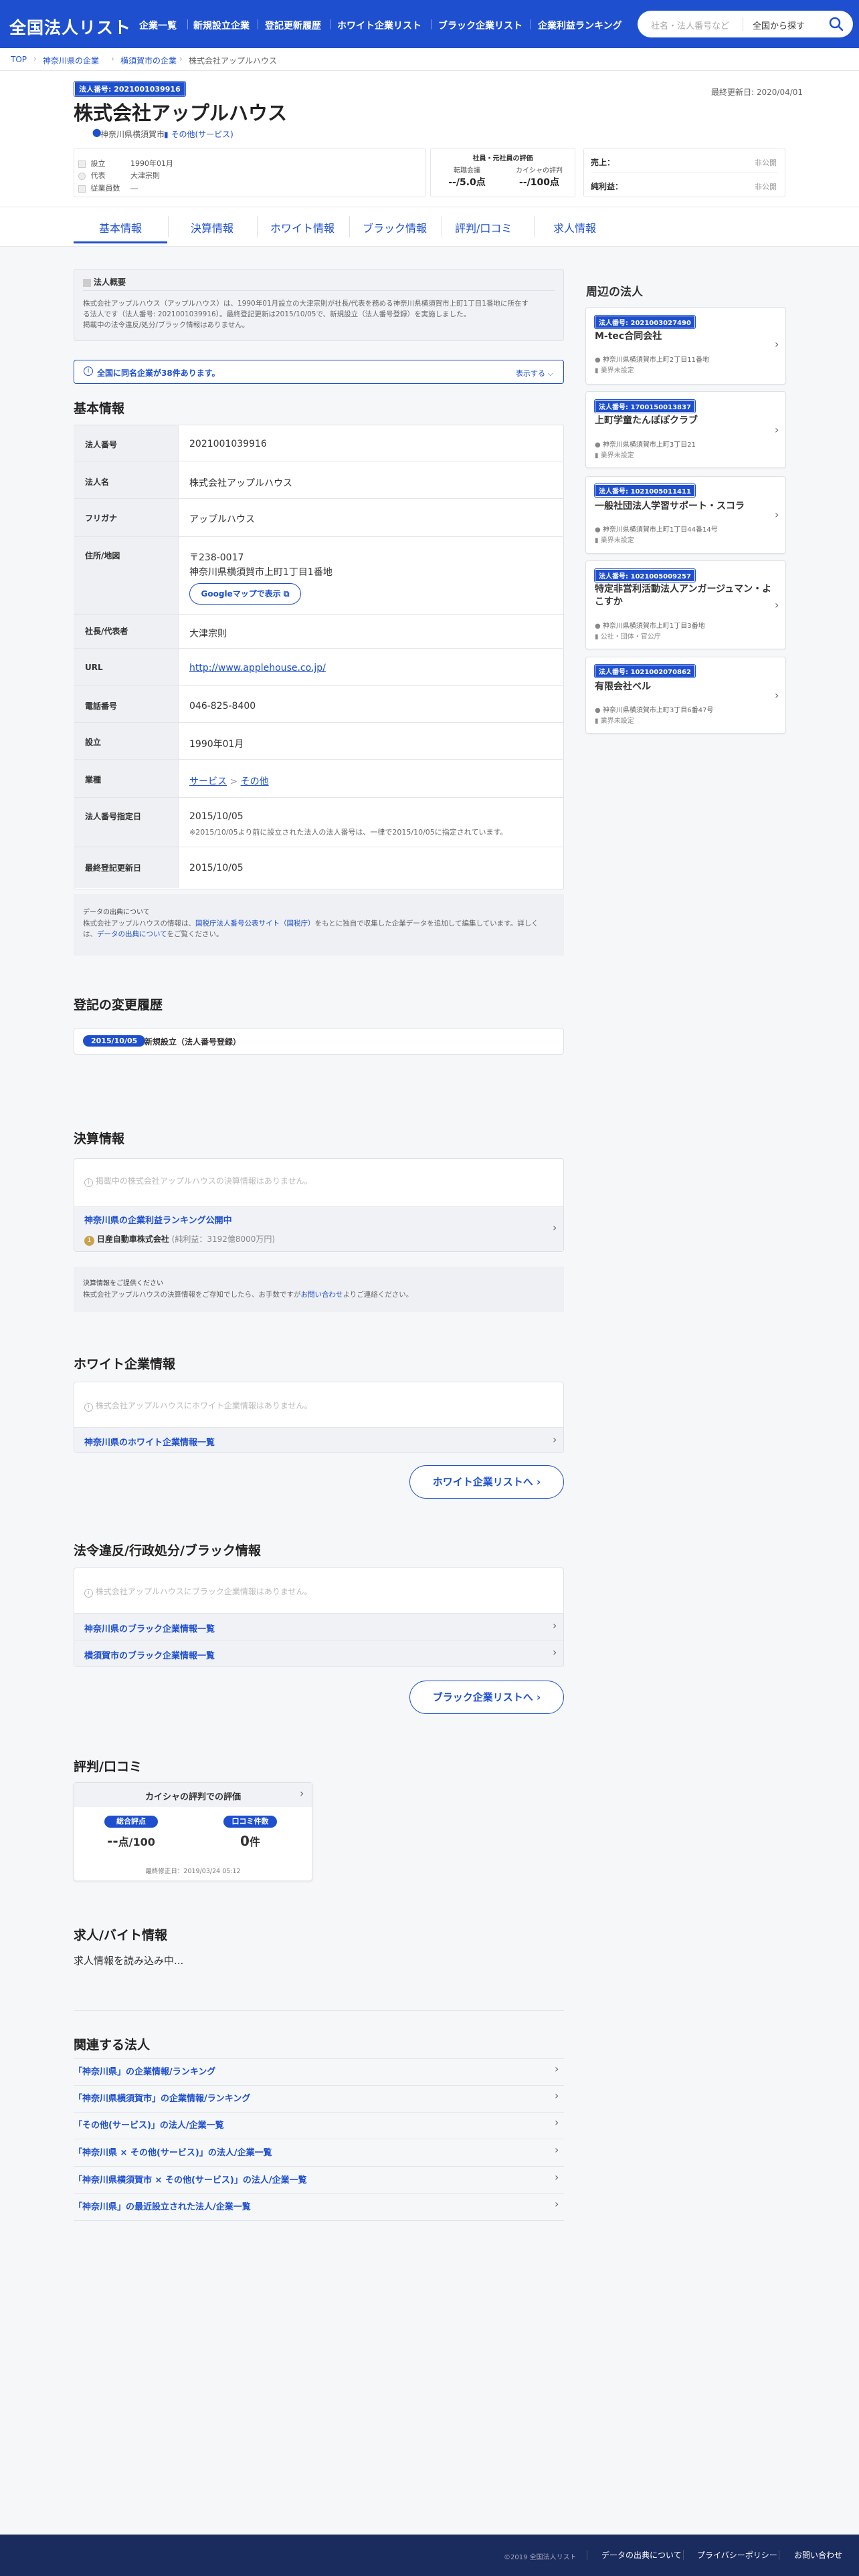  What do you see at coordinates (302, 227) in the screenshot?
I see `tab-white: ホワイト情報` at bounding box center [302, 227].